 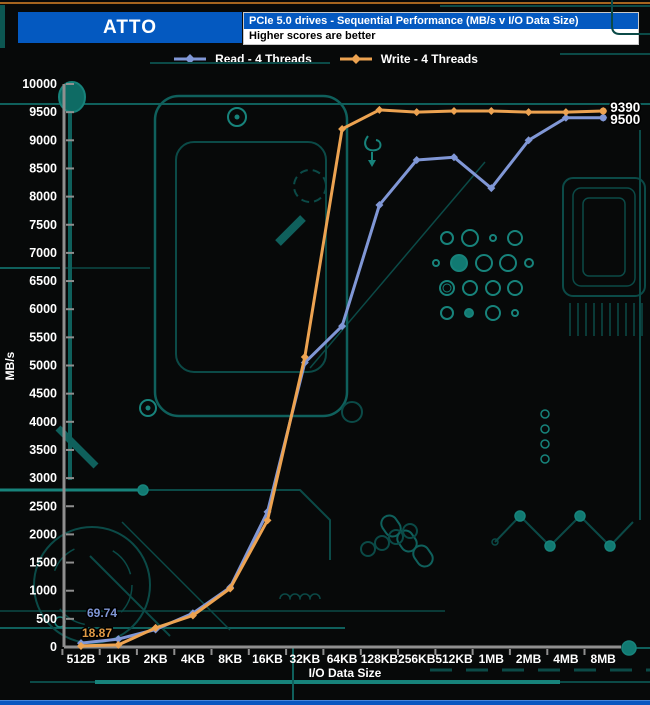 I want to click on x-axis-title: I/O Data Size, so click(x=345, y=673).